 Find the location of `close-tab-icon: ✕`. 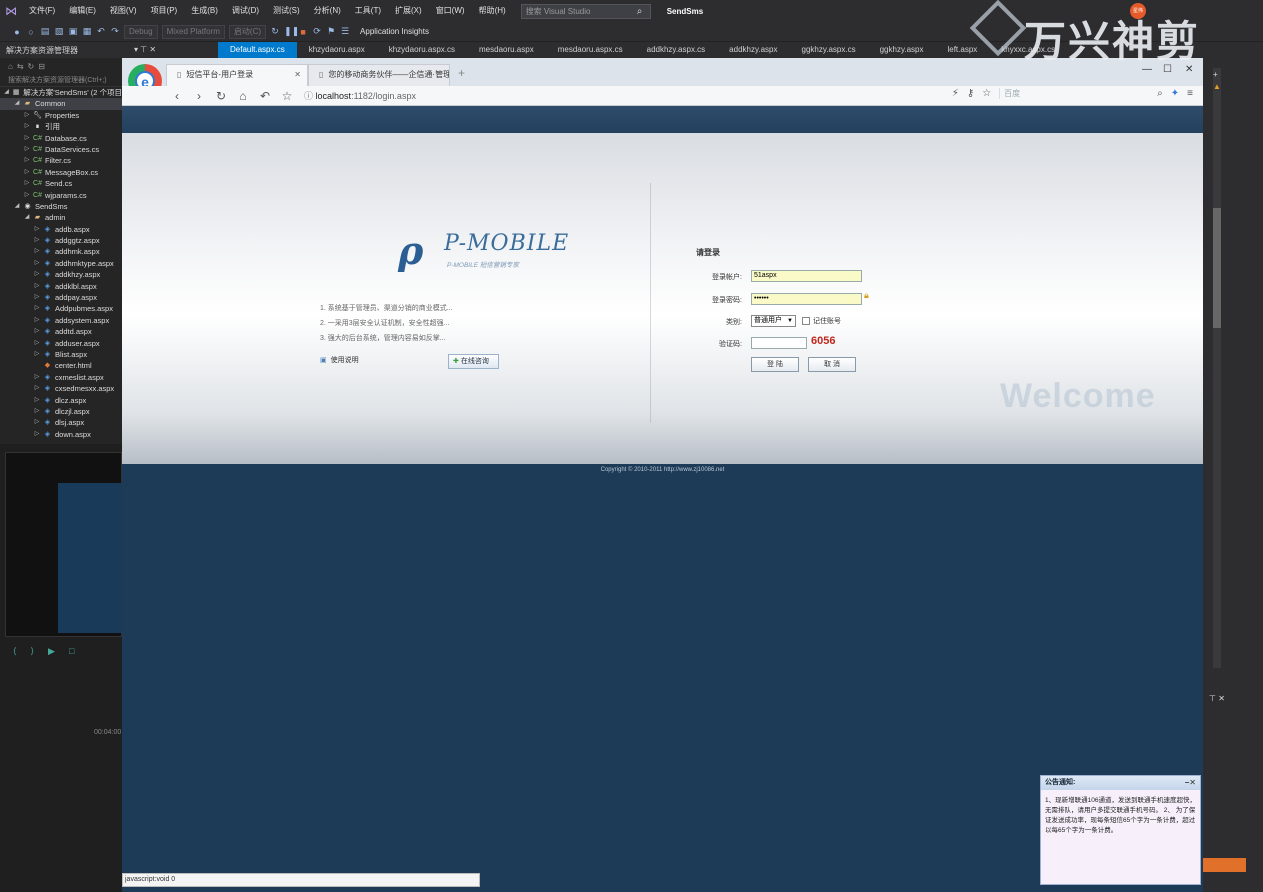

close-tab-icon: ✕ is located at coordinates (297, 75).